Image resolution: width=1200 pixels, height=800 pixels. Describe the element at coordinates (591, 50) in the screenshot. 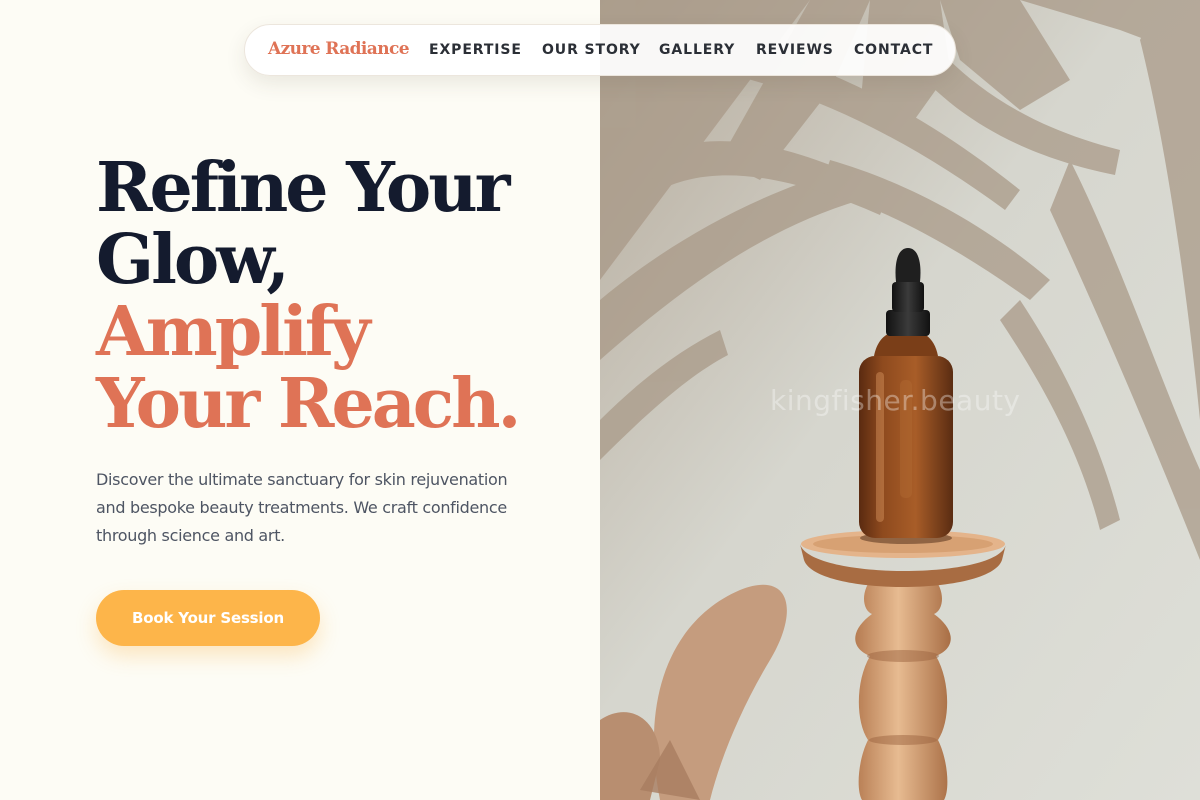

I see `nav-link-our-story: OUR STORY` at that location.